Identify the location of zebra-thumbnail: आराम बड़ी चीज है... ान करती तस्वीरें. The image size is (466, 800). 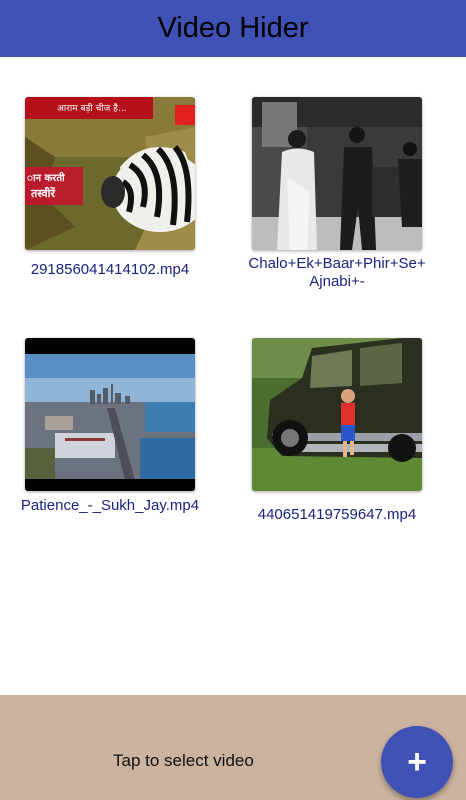
(110, 173).